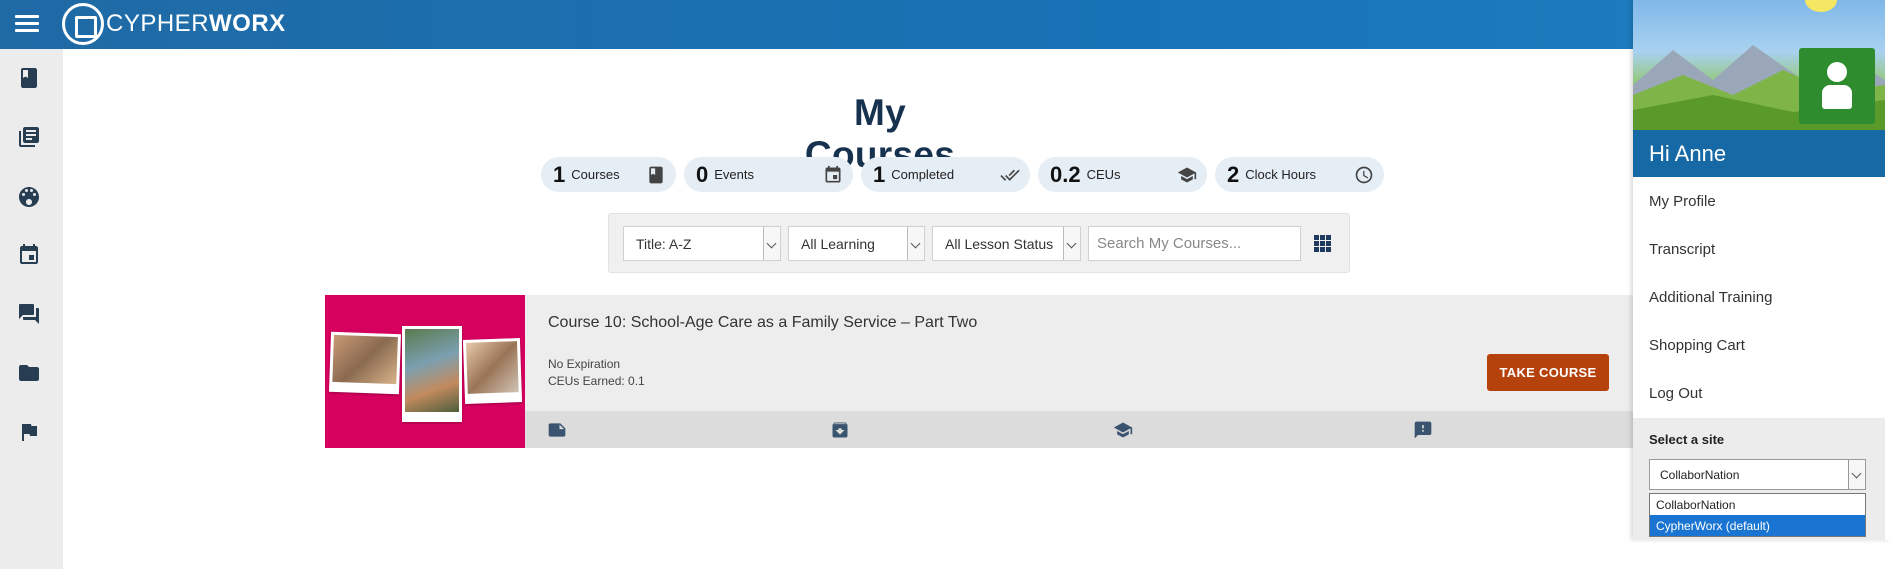 Image resolution: width=1891 pixels, height=569 pixels. I want to click on double-check-icon, so click(1010, 175).